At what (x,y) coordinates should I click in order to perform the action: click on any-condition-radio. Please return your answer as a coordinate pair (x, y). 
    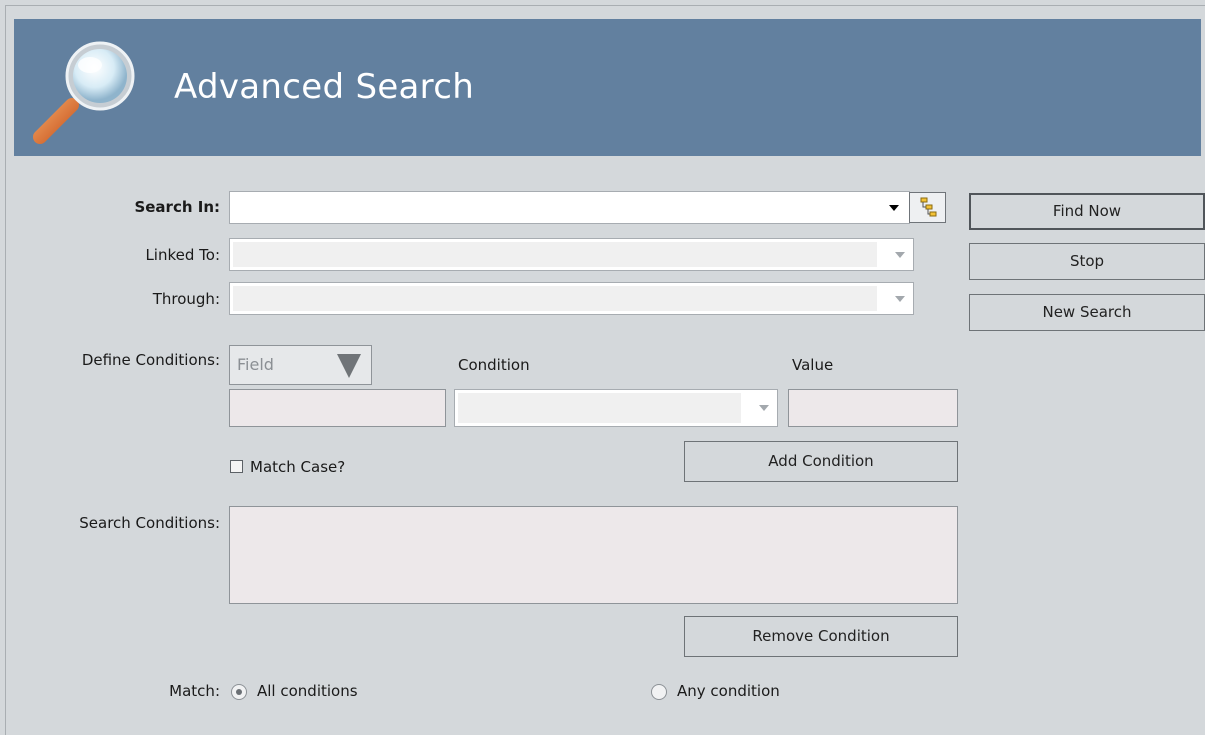
    Looking at the image, I should click on (659, 692).